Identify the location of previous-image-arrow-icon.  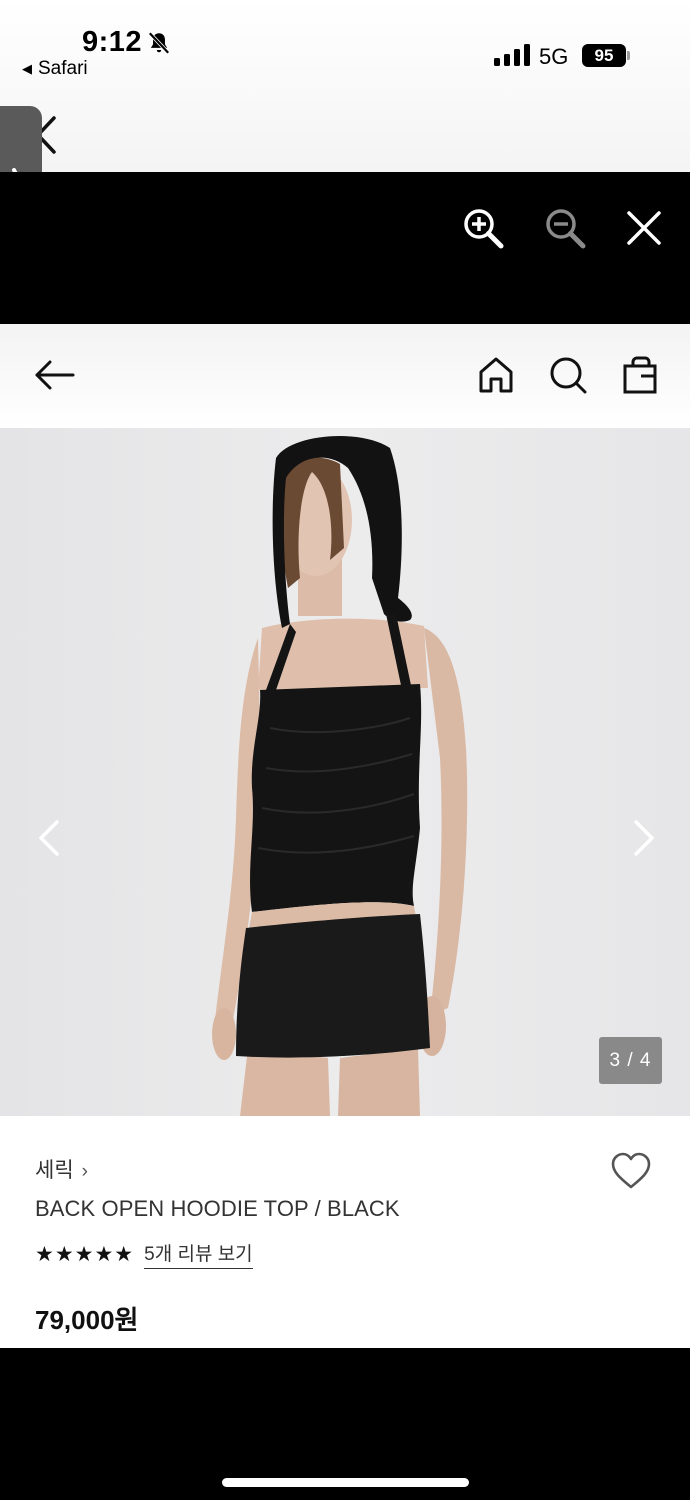
(48, 838).